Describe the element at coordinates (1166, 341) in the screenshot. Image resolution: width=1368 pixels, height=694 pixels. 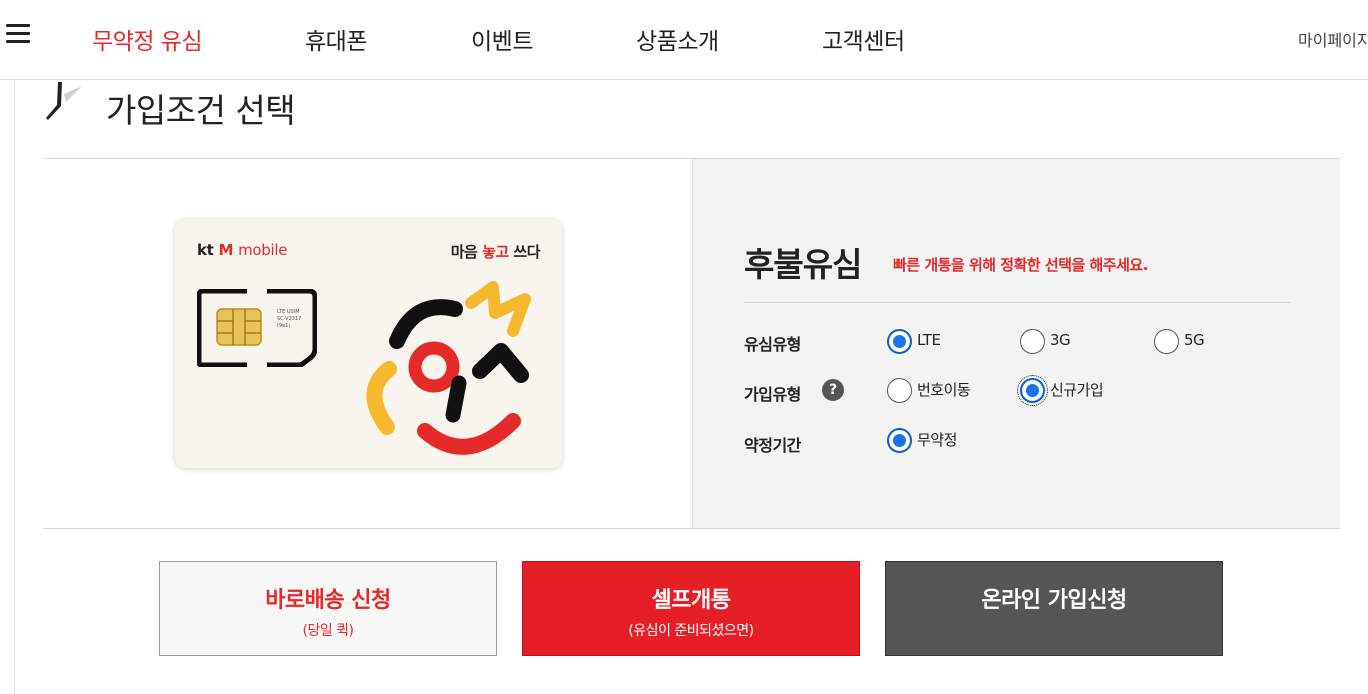
I see `radio-5g` at that location.